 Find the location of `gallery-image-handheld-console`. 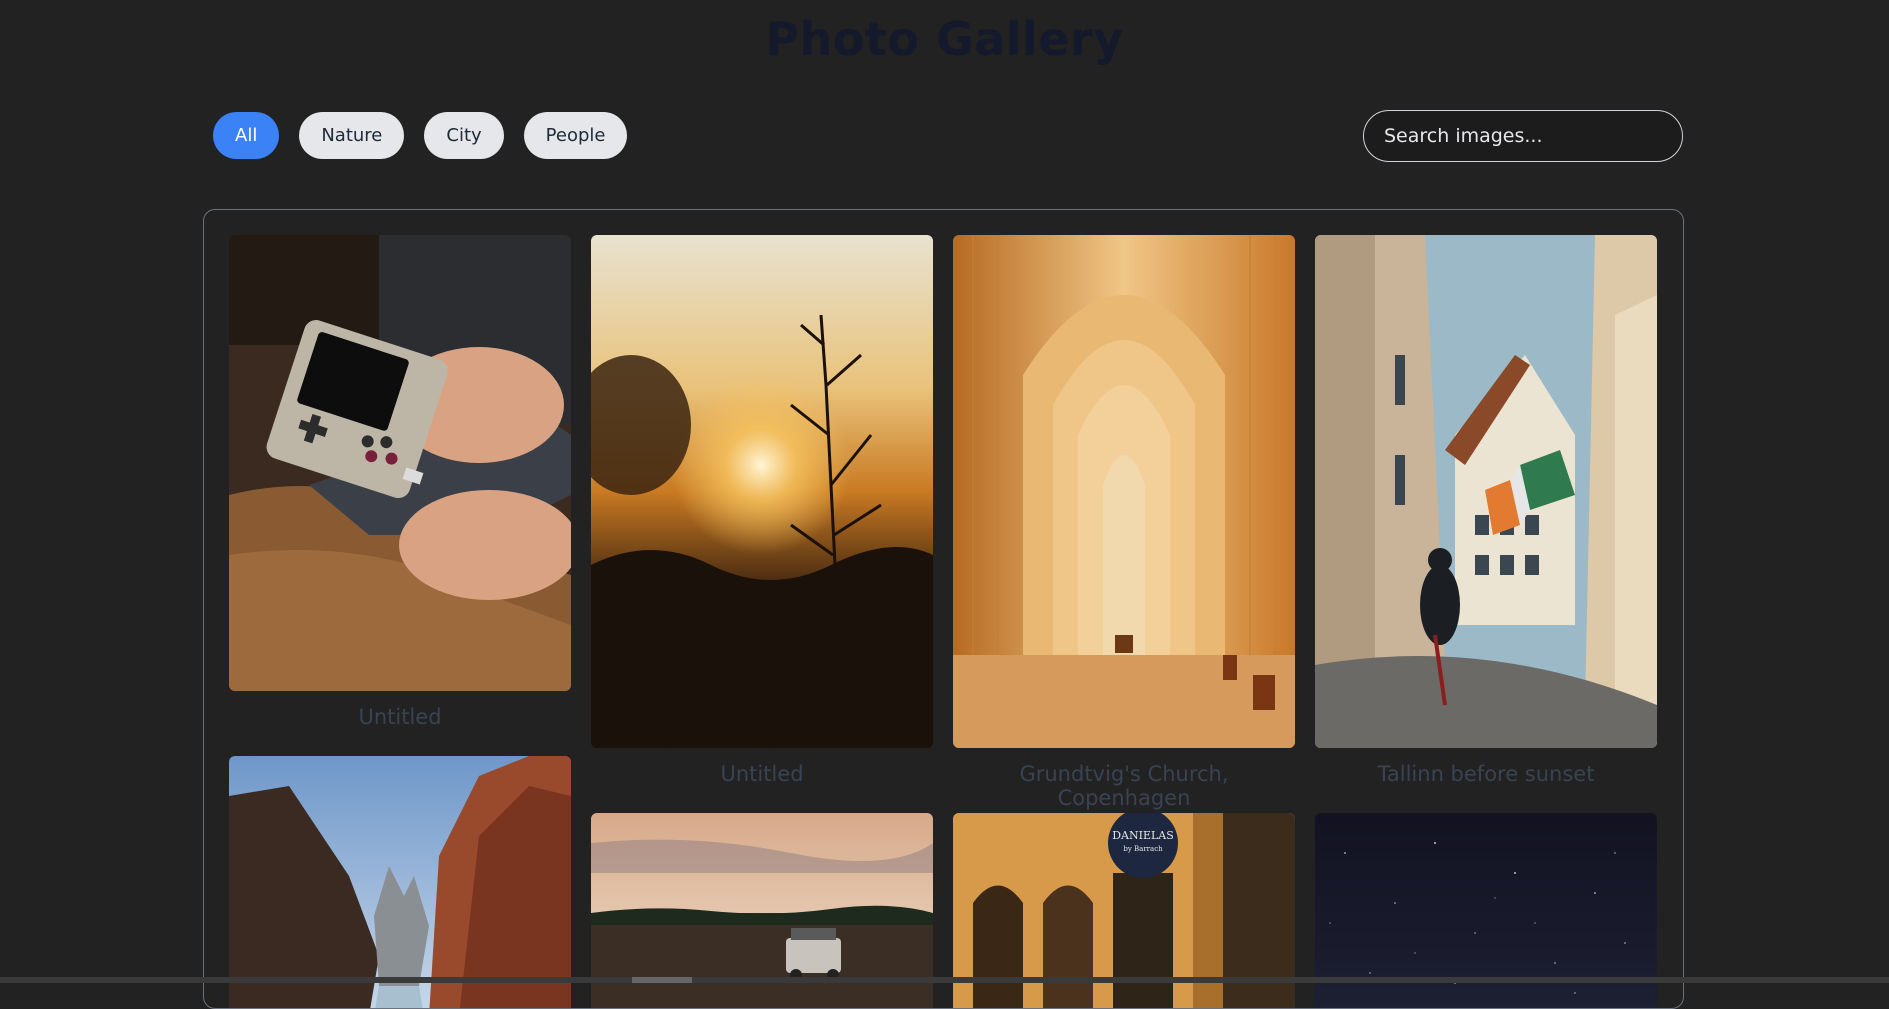

gallery-image-handheld-console is located at coordinates (400, 463).